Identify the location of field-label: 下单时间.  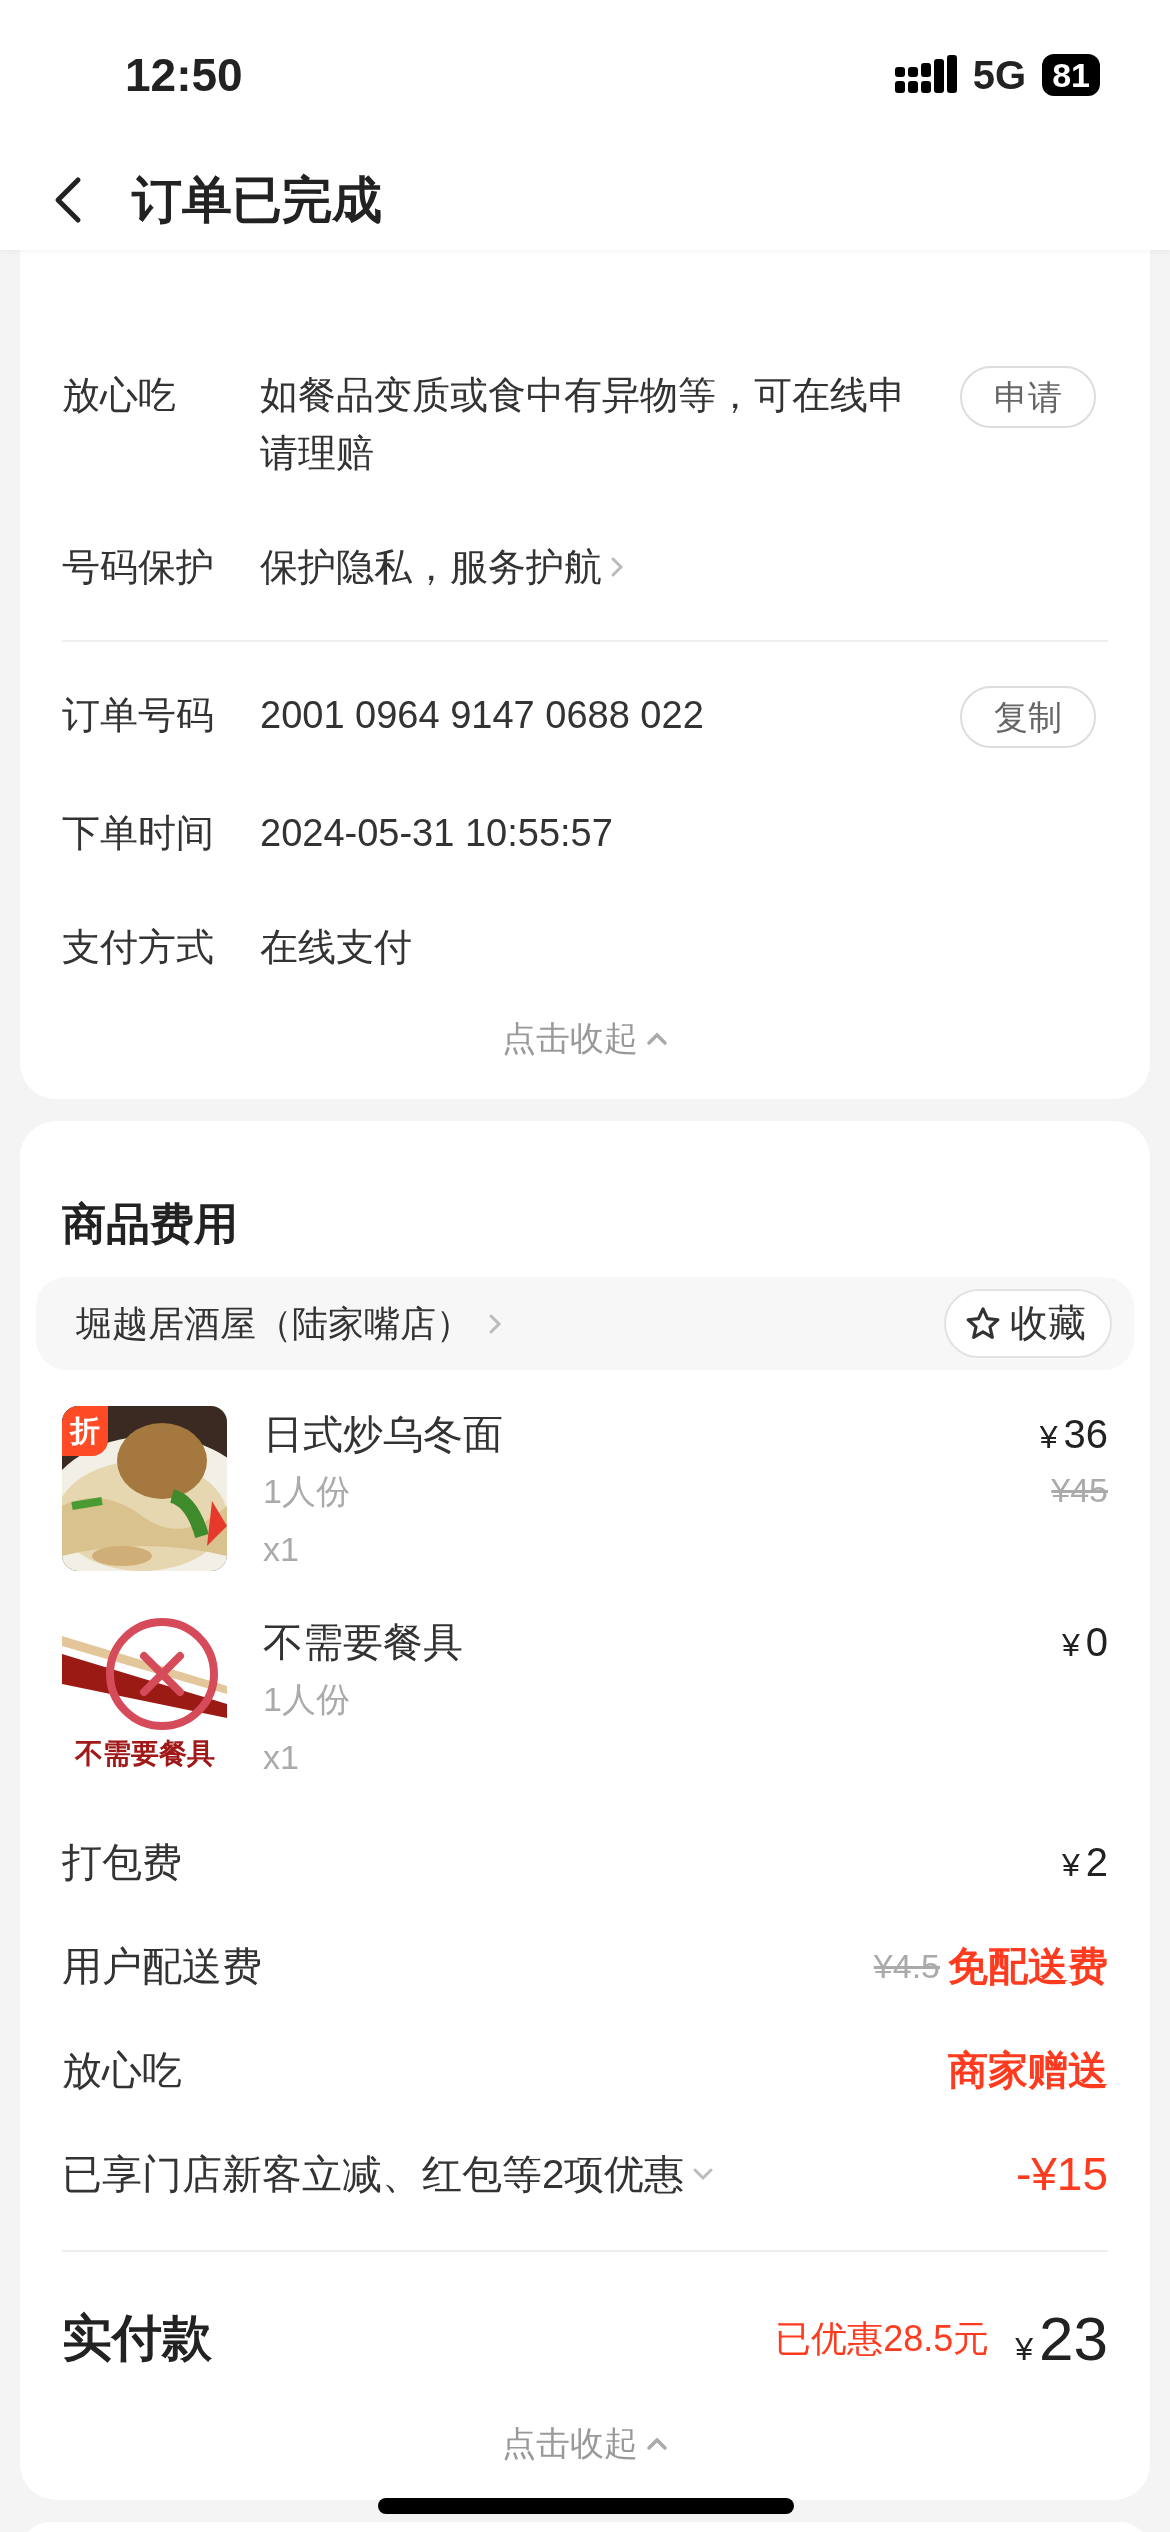
(138, 833).